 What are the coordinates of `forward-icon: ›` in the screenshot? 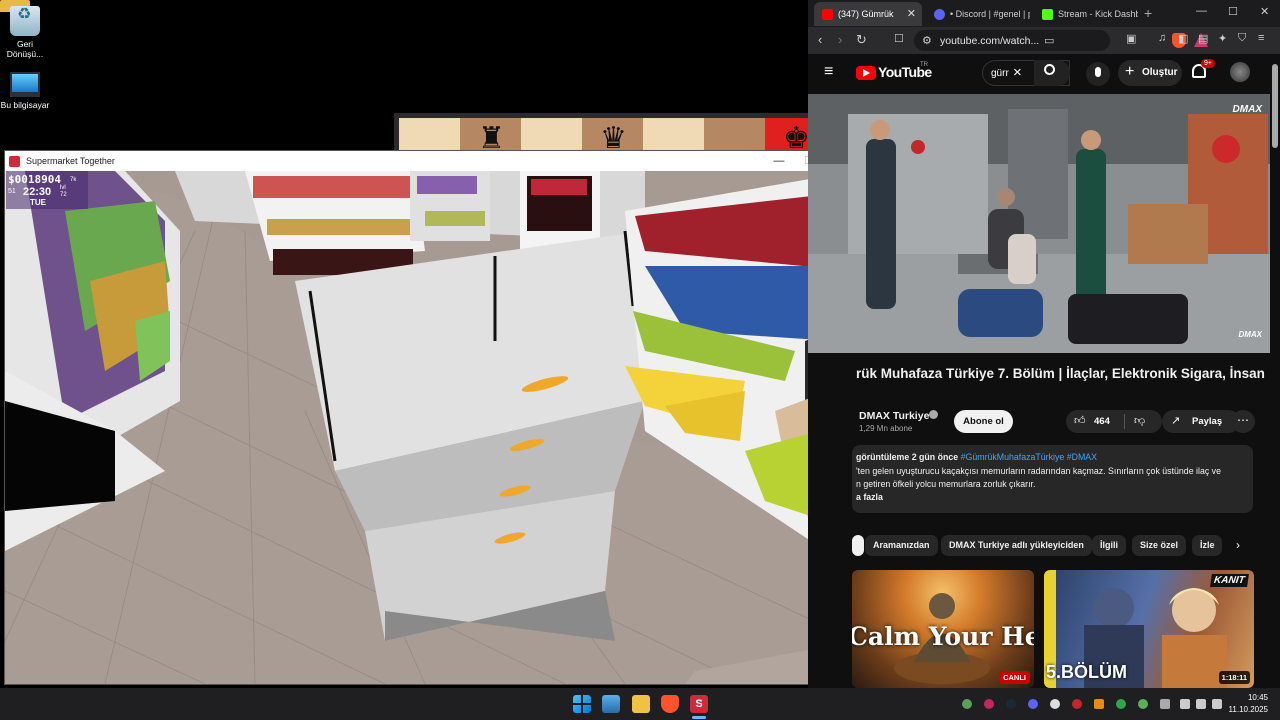 It's located at (840, 39).